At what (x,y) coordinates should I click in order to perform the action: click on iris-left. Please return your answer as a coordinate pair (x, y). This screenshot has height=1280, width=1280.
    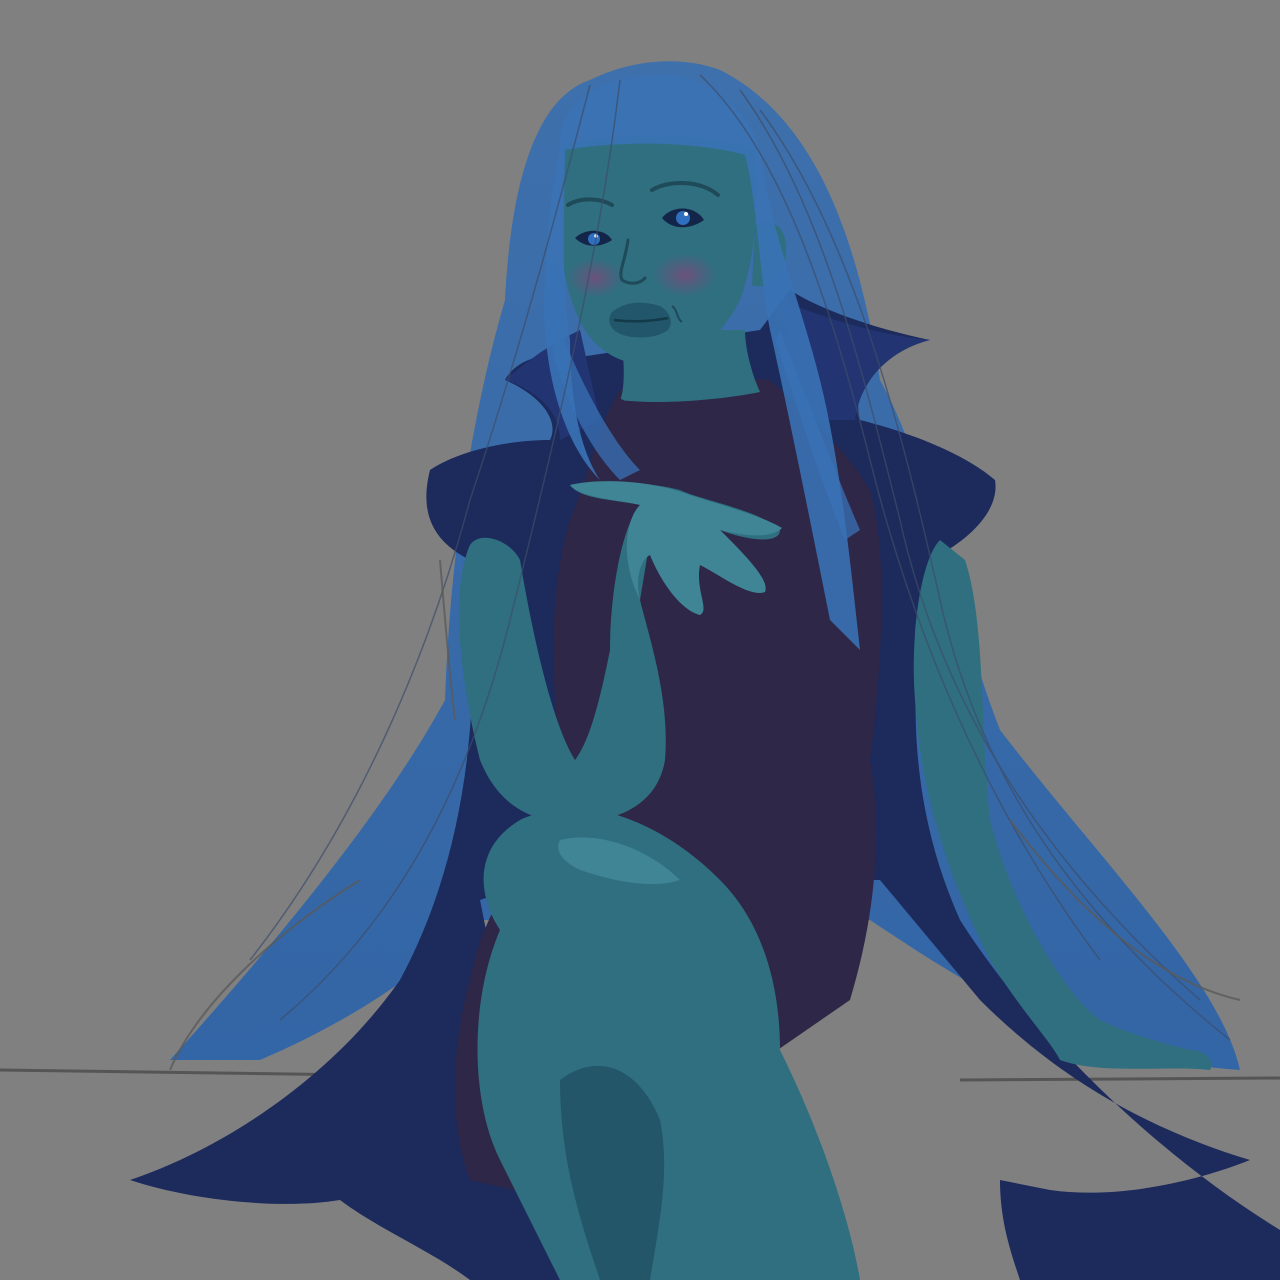
    Looking at the image, I should click on (594, 239).